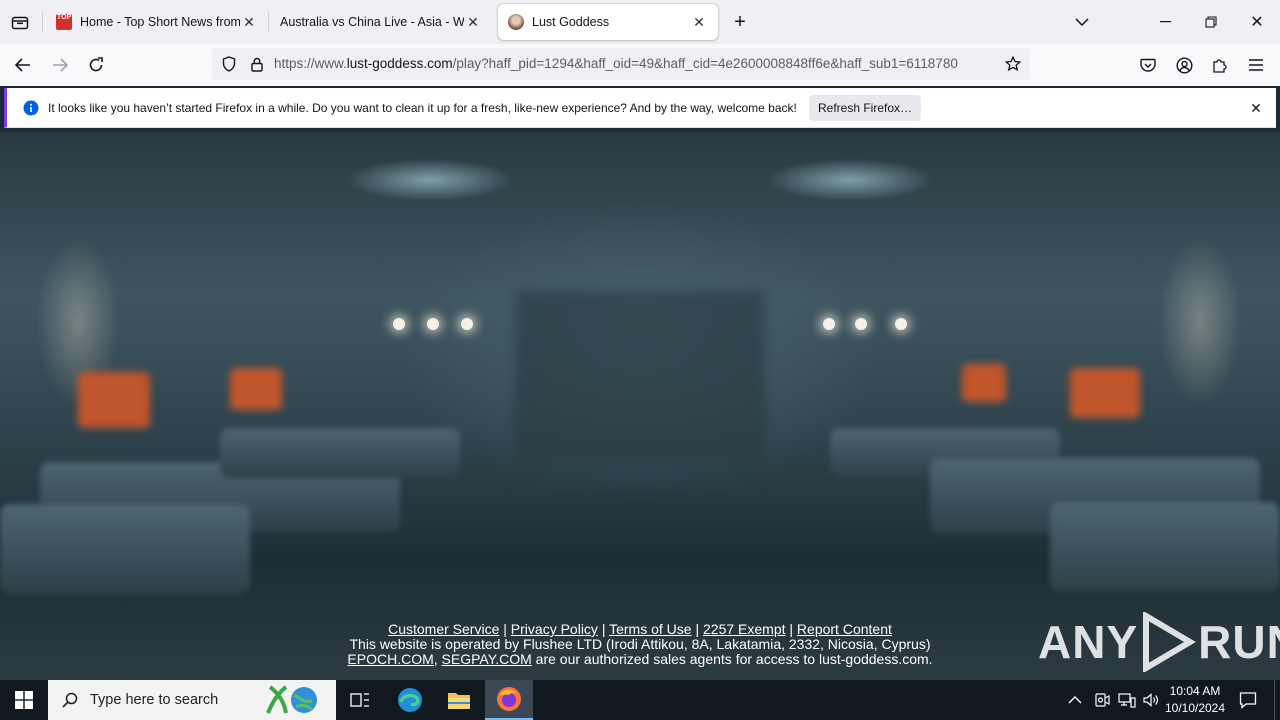 The image size is (1280, 720). I want to click on taskbar-search-box: Type here to search, so click(192, 700).